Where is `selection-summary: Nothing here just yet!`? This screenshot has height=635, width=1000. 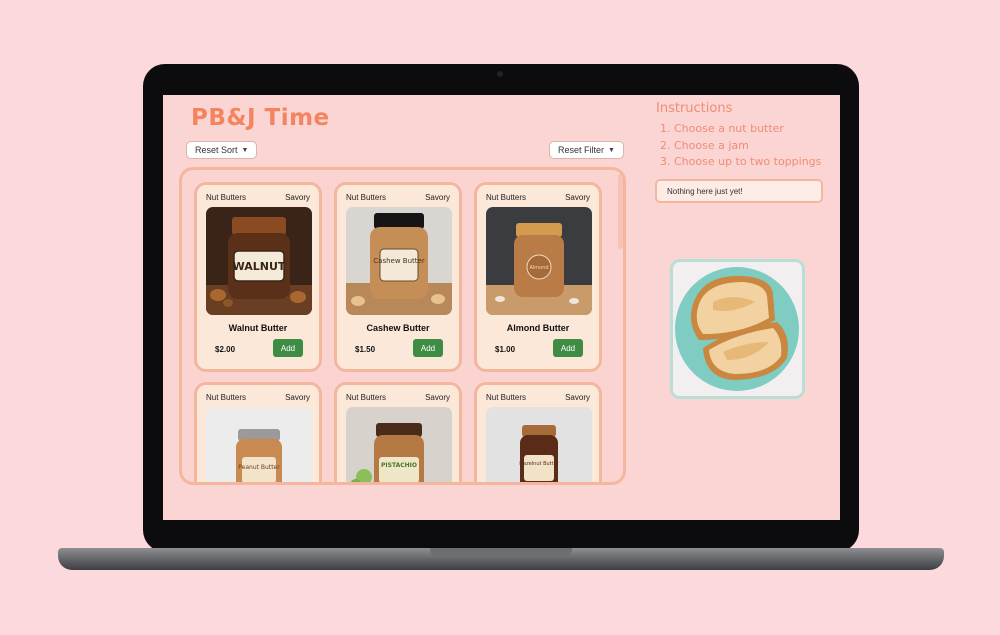 selection-summary: Nothing here just yet! is located at coordinates (739, 191).